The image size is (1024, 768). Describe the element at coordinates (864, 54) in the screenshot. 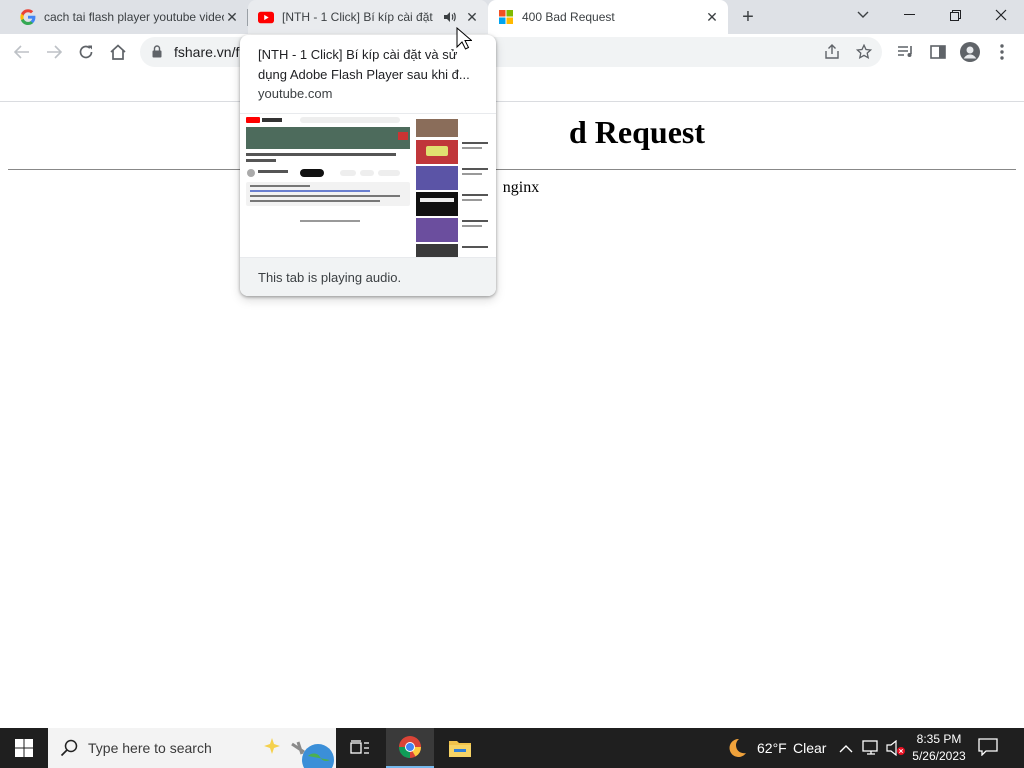

I see `bookmark-star-icon` at that location.